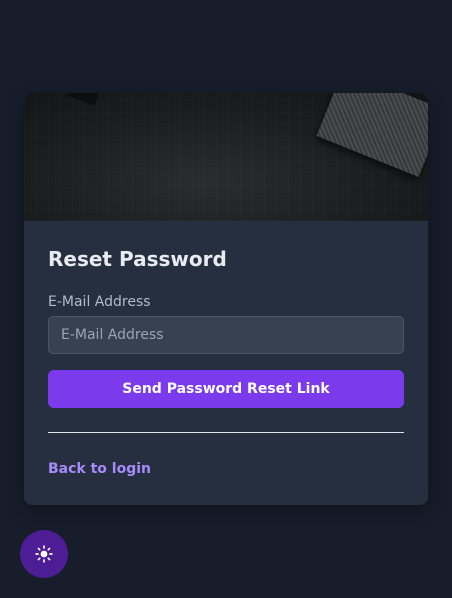 Image resolution: width=452 pixels, height=598 pixels. I want to click on theme-toggle-button, so click(44, 554).